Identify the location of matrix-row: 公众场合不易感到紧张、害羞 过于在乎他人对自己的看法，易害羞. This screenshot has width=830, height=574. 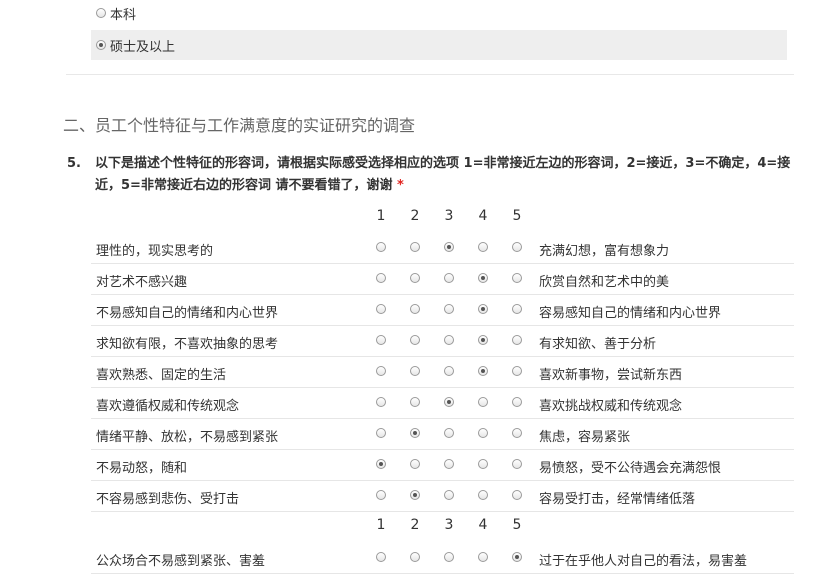
(442, 558).